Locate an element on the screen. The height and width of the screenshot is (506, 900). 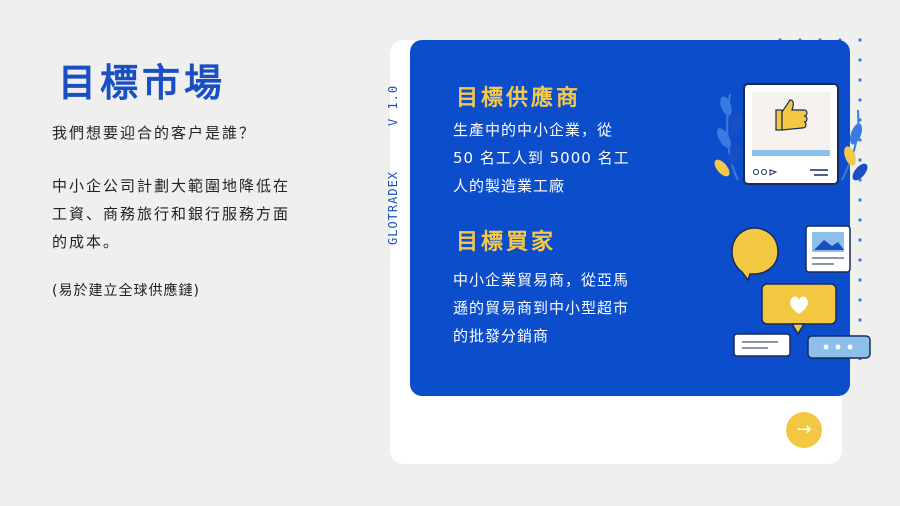
thumbs-up-post-icon is located at coordinates (791, 134).